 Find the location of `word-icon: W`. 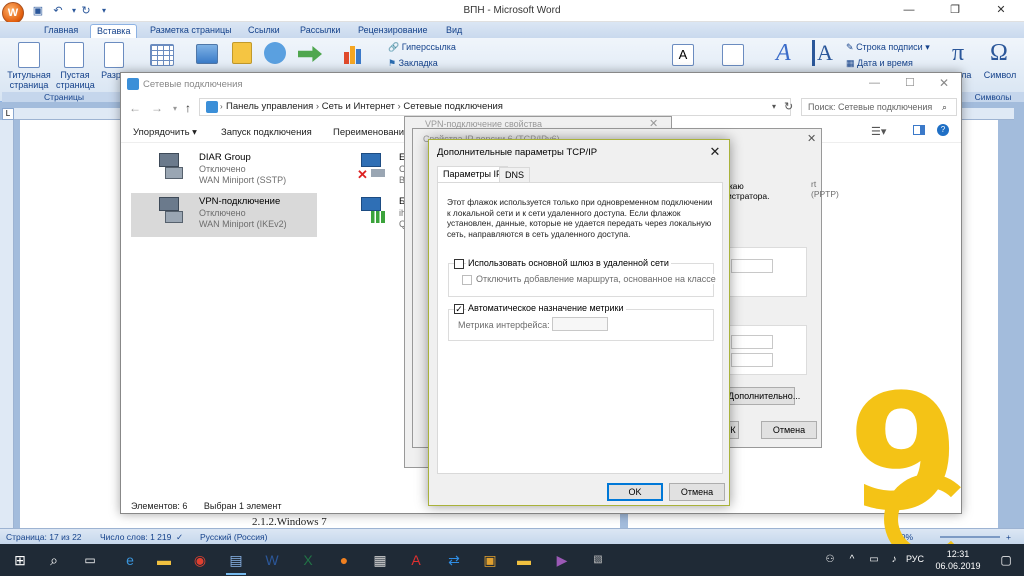

word-icon: W is located at coordinates (272, 560).